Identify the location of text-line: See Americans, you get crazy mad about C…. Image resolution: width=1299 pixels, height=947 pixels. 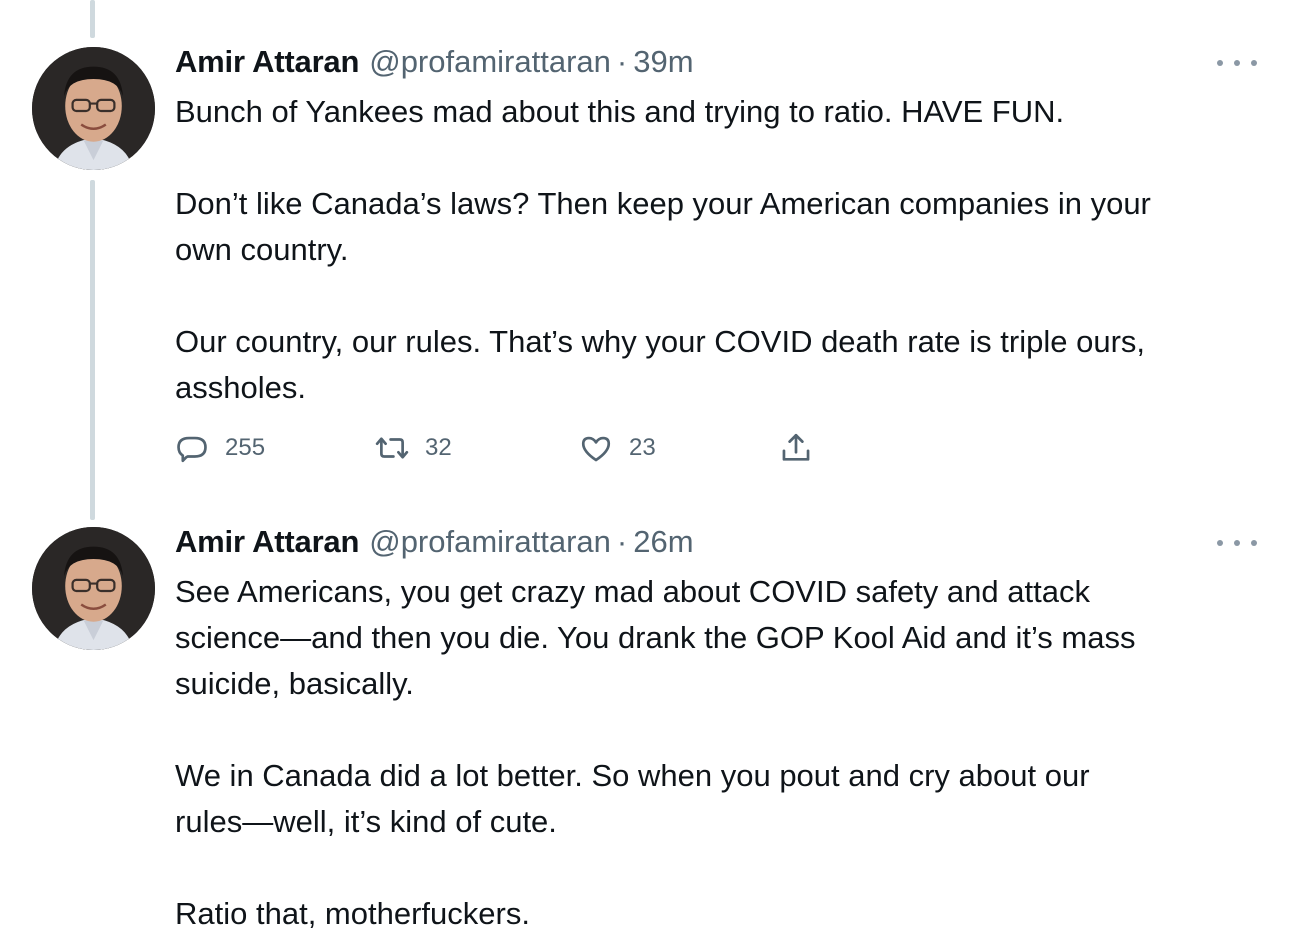
(632, 591).